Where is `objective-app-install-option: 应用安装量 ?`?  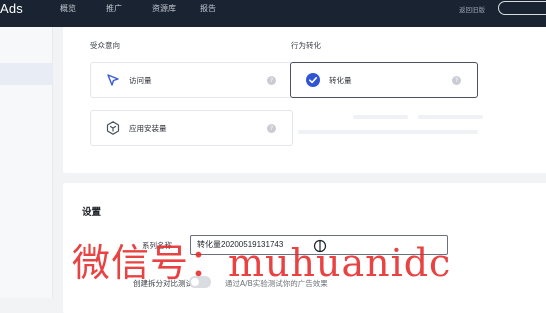
objective-app-install-option: 应用安装量 ? is located at coordinates (191, 128).